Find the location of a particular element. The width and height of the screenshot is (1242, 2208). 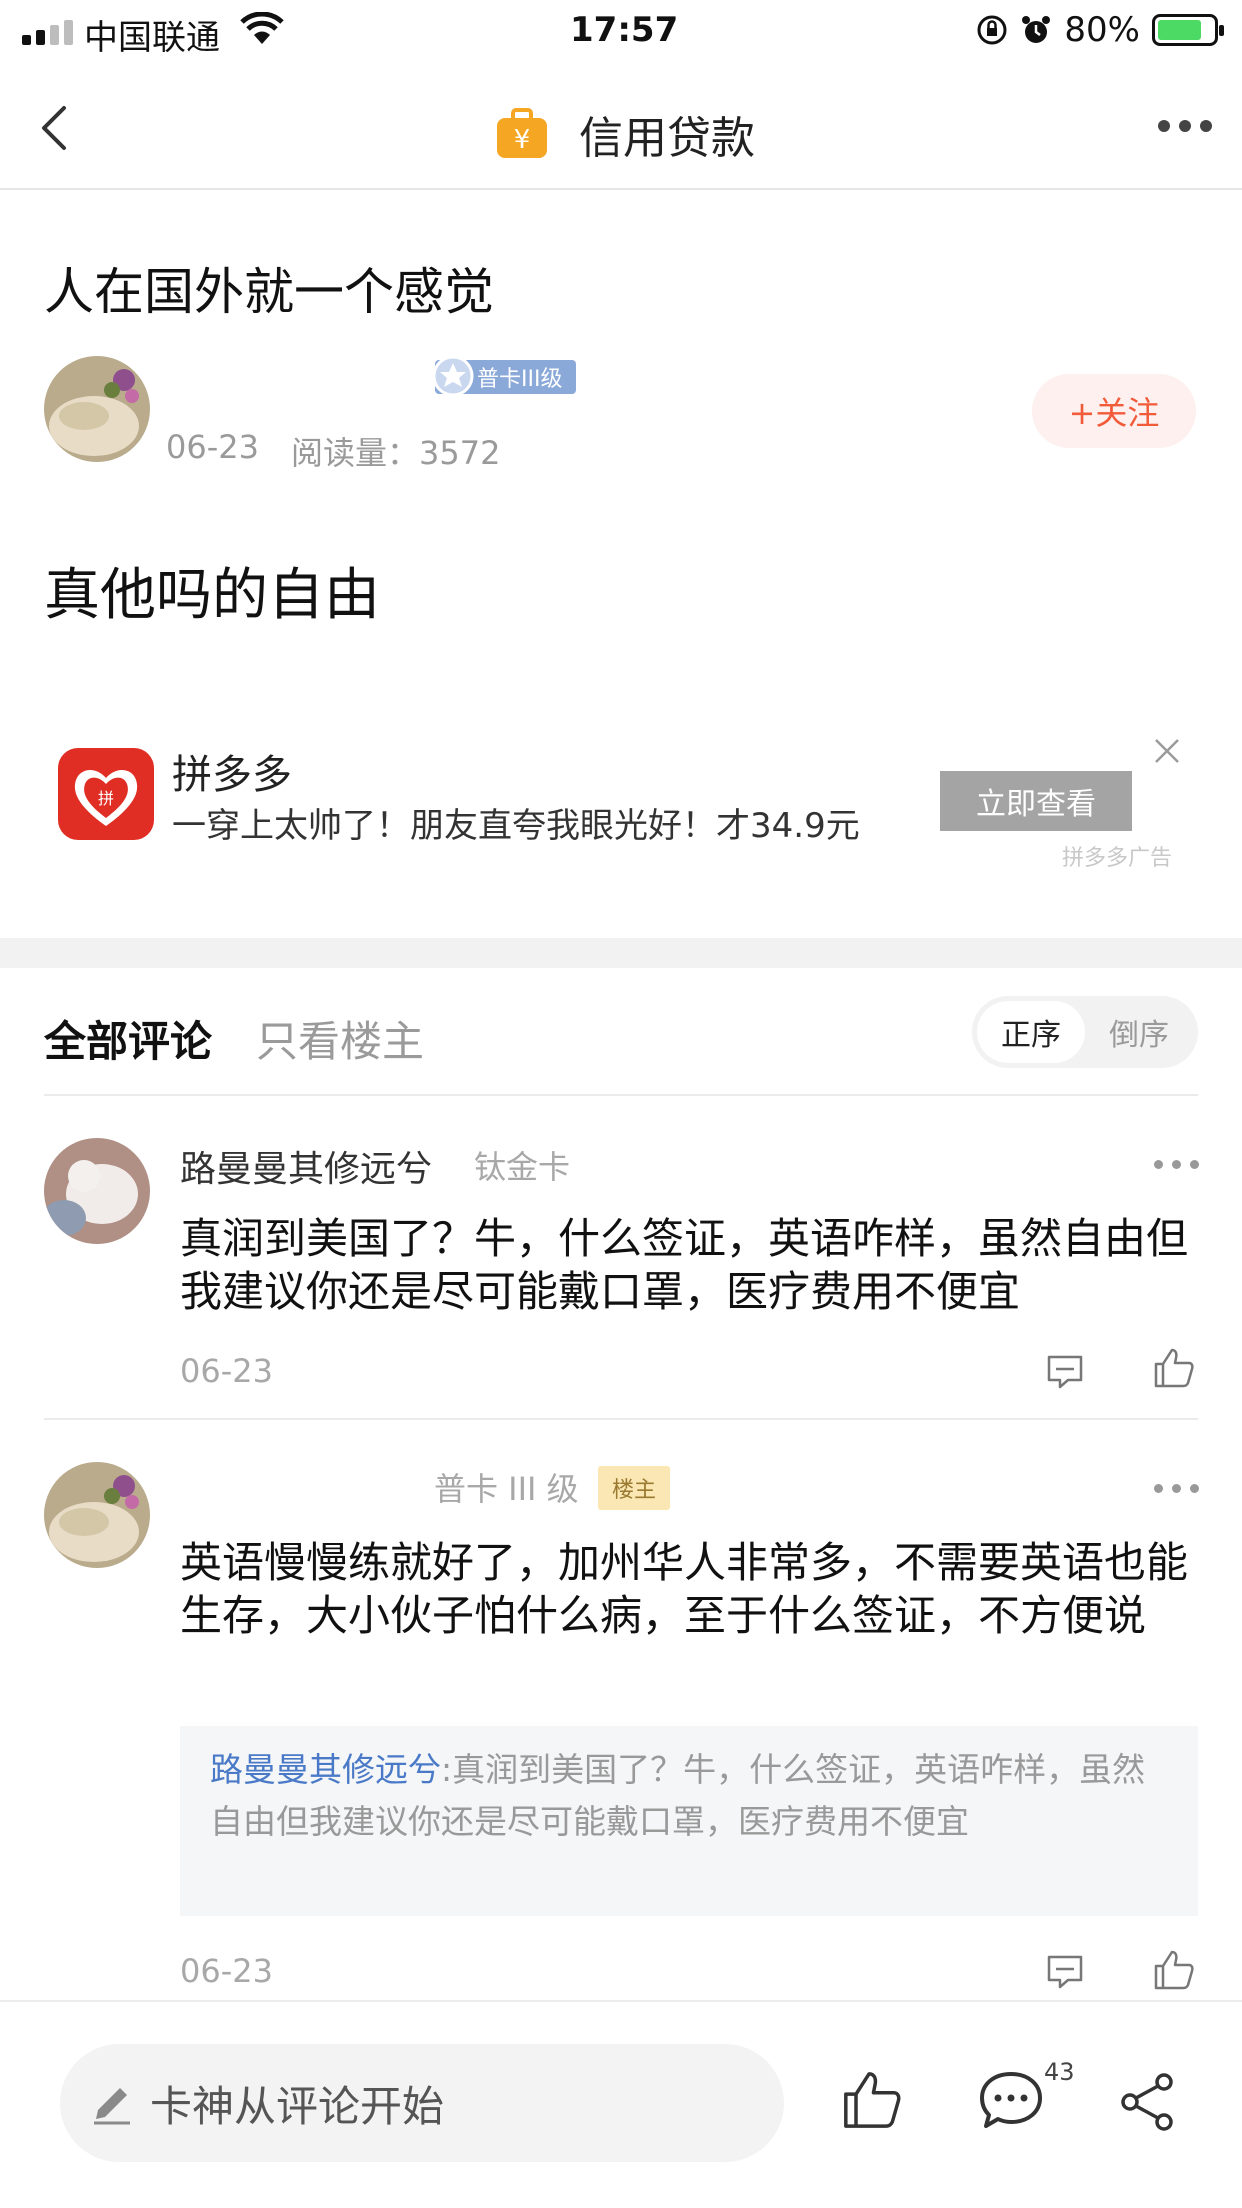

orientation-lock-icon is located at coordinates (992, 30).